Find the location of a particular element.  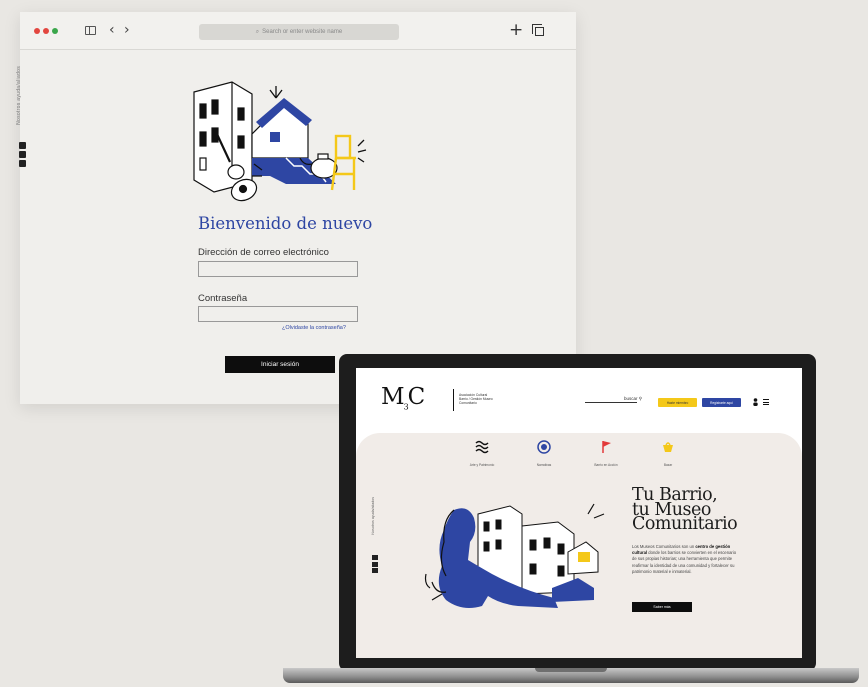

eye-icon is located at coordinates (544, 447).